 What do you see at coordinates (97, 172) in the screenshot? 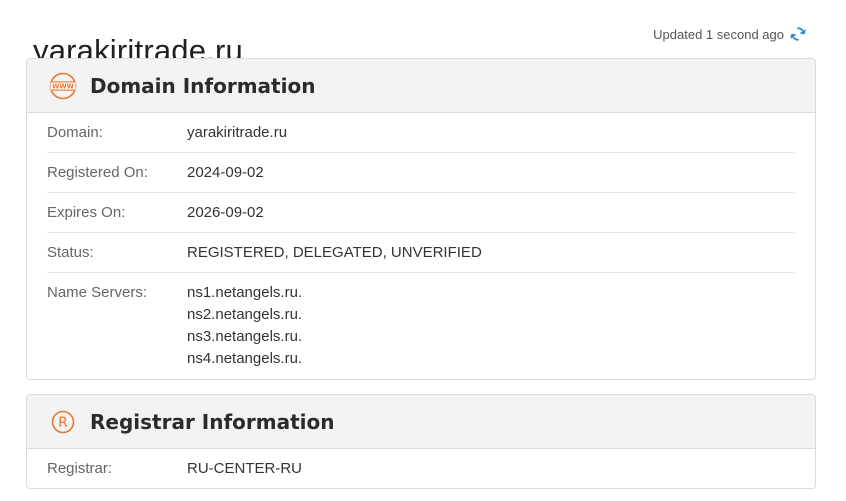
I see `registered-on-label: Registered On:` at bounding box center [97, 172].